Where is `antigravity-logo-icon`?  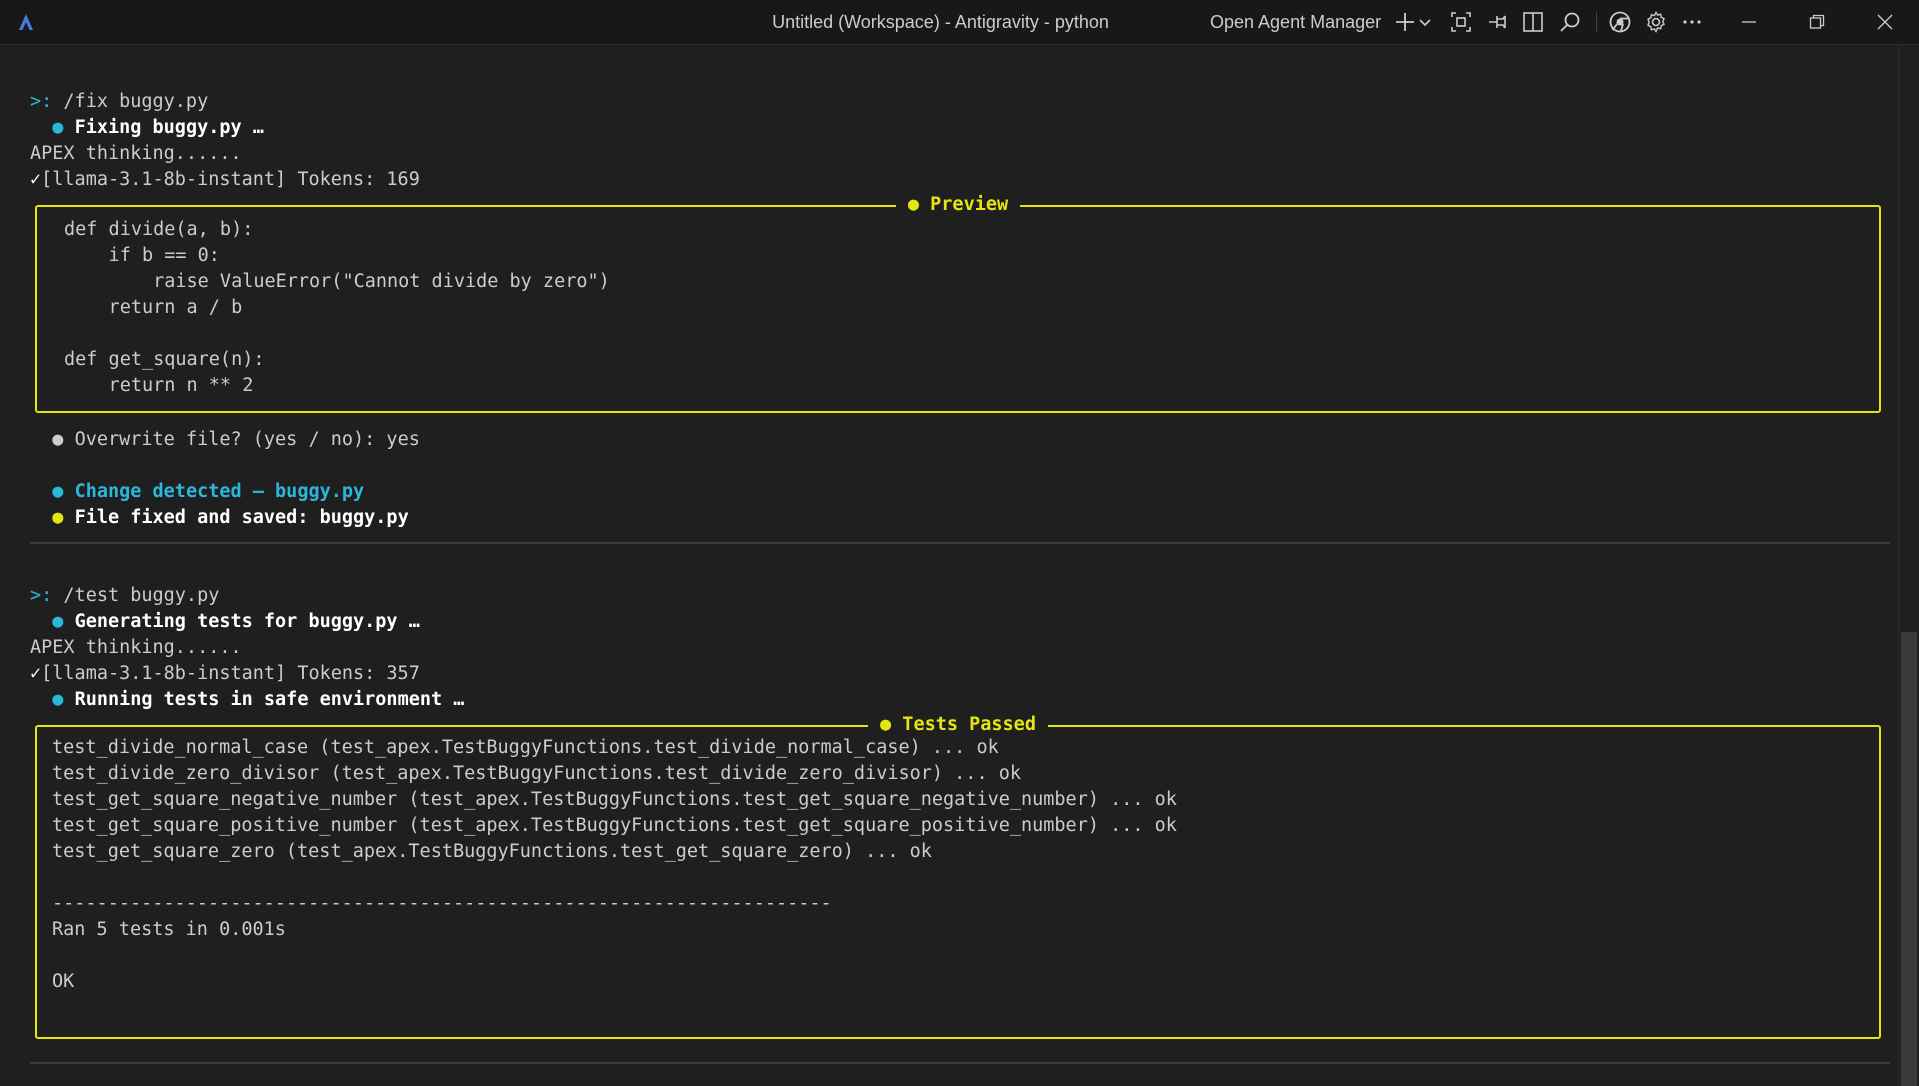 antigravity-logo-icon is located at coordinates (26, 22).